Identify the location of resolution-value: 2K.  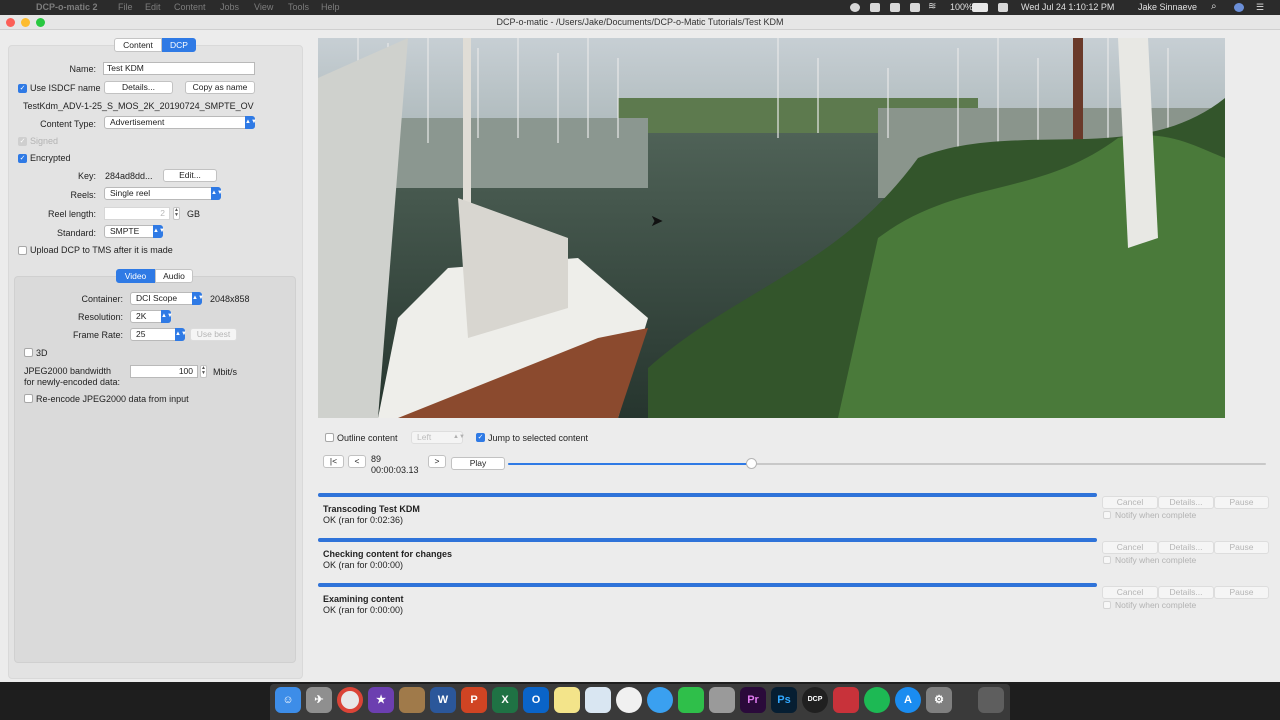
(141, 316).